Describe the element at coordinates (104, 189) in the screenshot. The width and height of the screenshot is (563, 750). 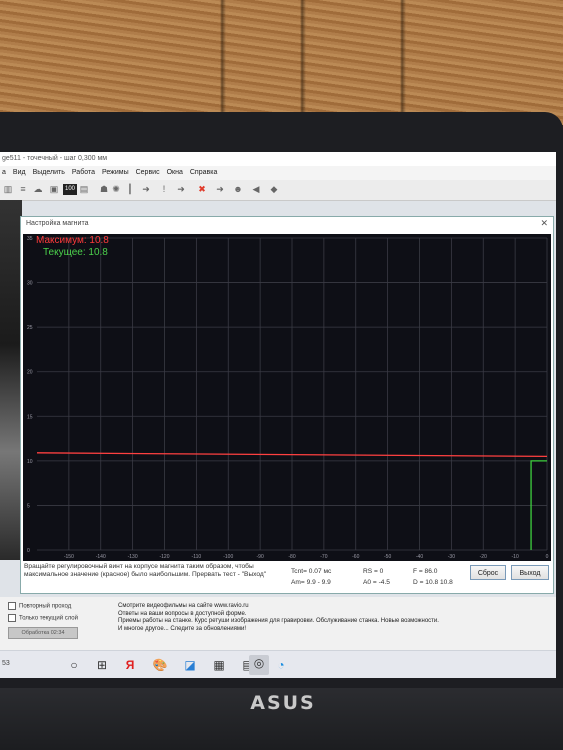
I see `figure-icon: ☗` at that location.